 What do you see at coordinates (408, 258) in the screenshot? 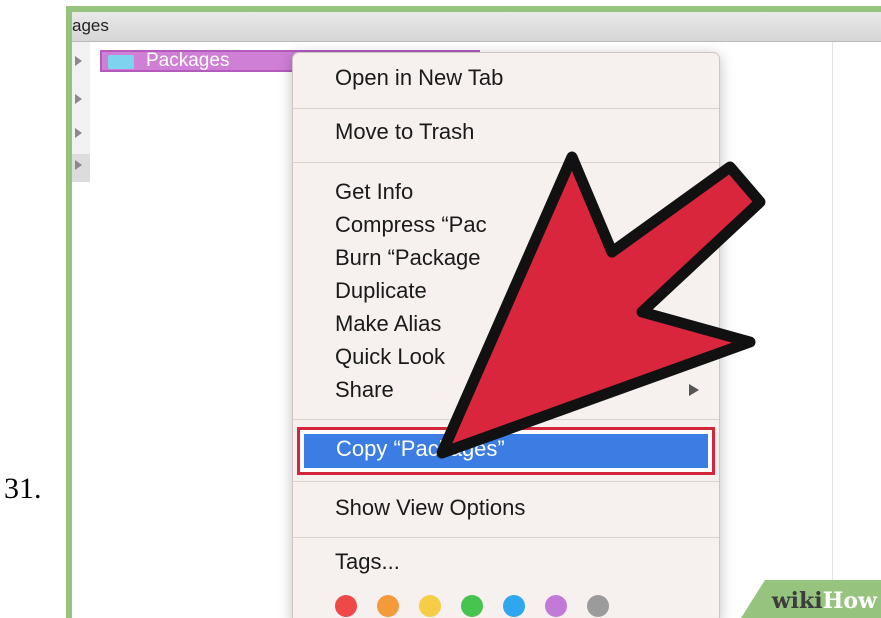
I see `menu-item-burn: Burn “Package` at bounding box center [408, 258].